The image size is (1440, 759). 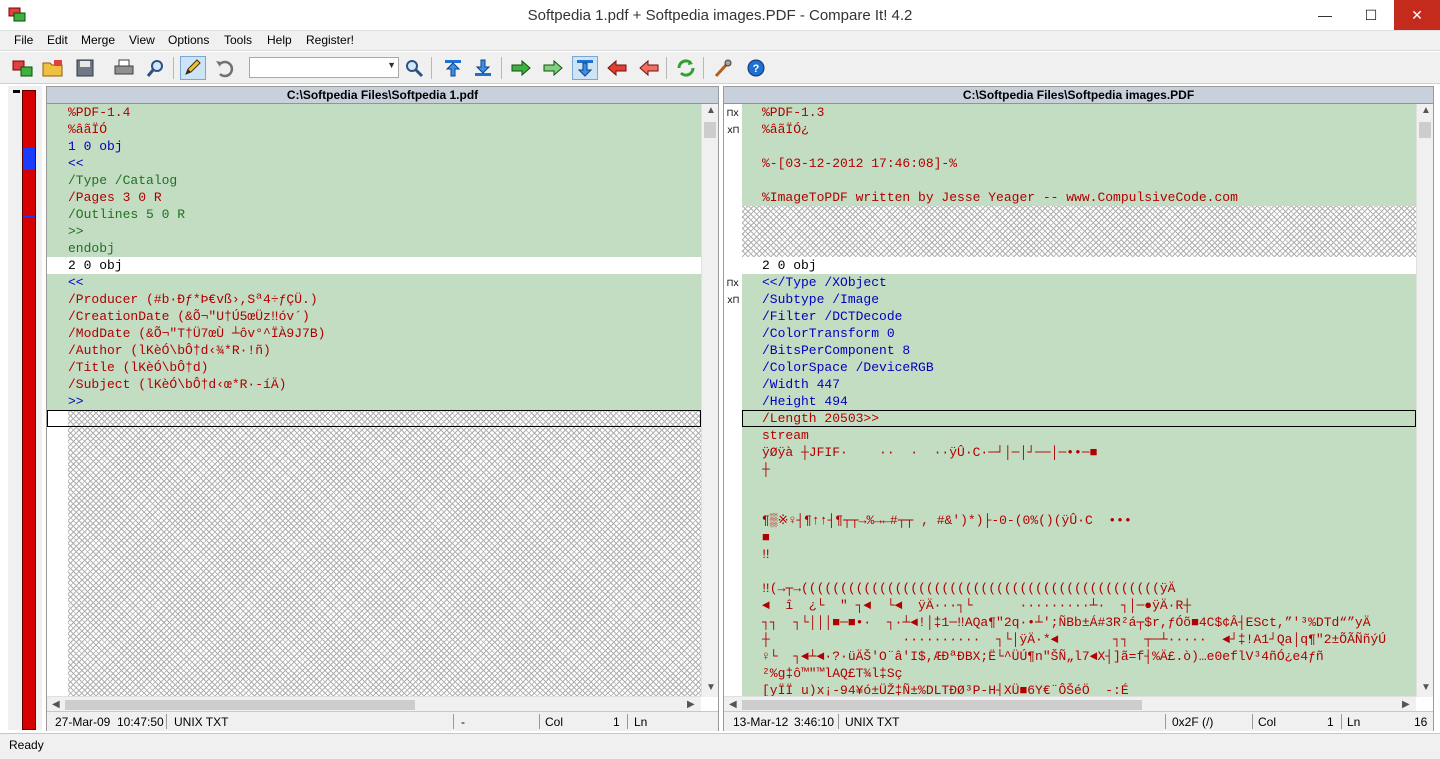 I want to click on code-line: %PDF-1.4, so click(x=374, y=112).